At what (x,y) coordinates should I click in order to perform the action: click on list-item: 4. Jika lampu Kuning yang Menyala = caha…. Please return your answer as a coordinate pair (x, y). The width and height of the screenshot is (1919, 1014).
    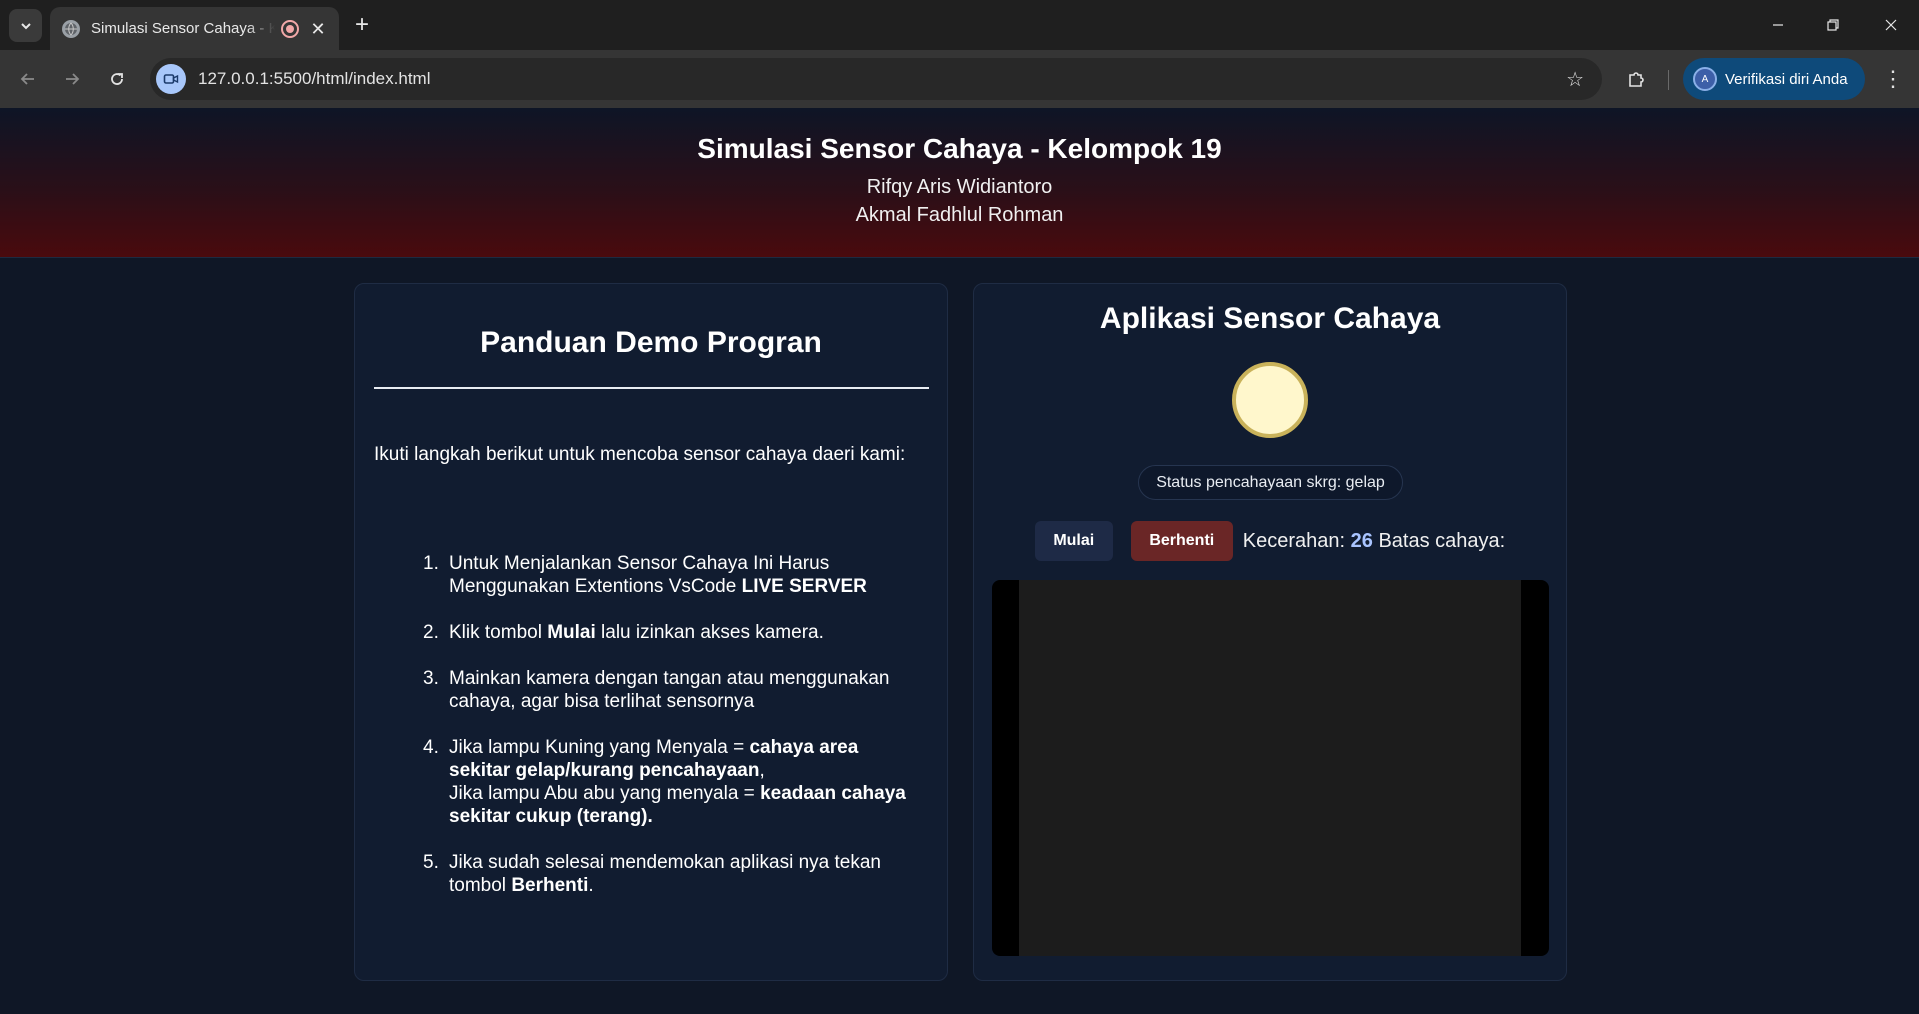
    Looking at the image, I should click on (671, 782).